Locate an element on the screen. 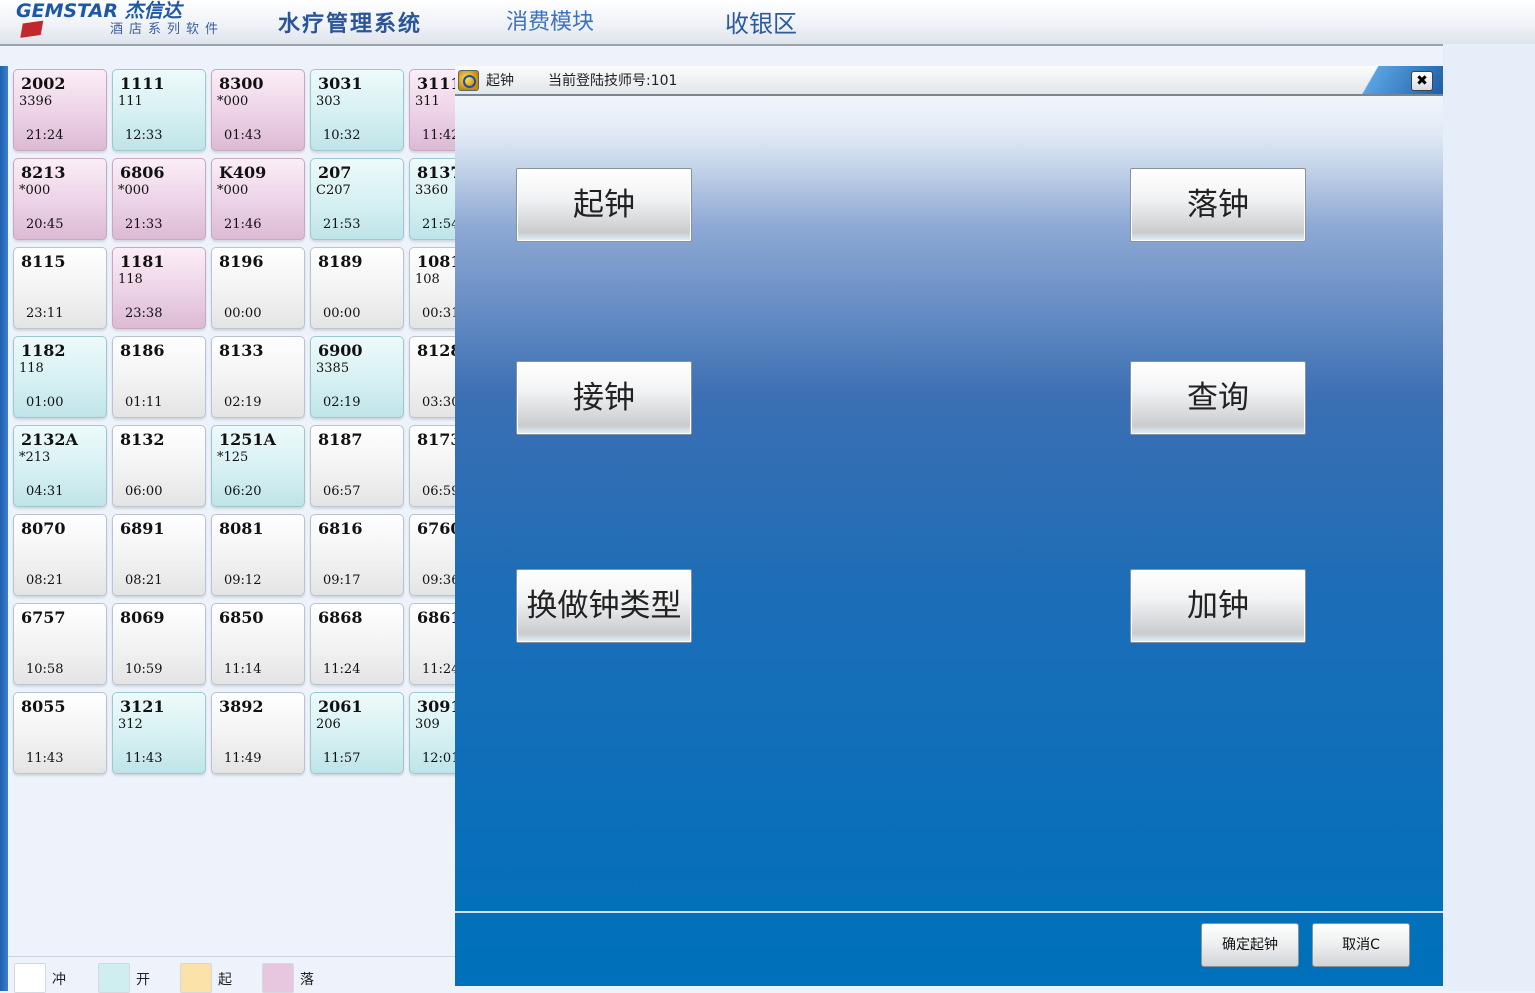 The image size is (1535, 993). tile-guest-number: 312 is located at coordinates (130, 724).